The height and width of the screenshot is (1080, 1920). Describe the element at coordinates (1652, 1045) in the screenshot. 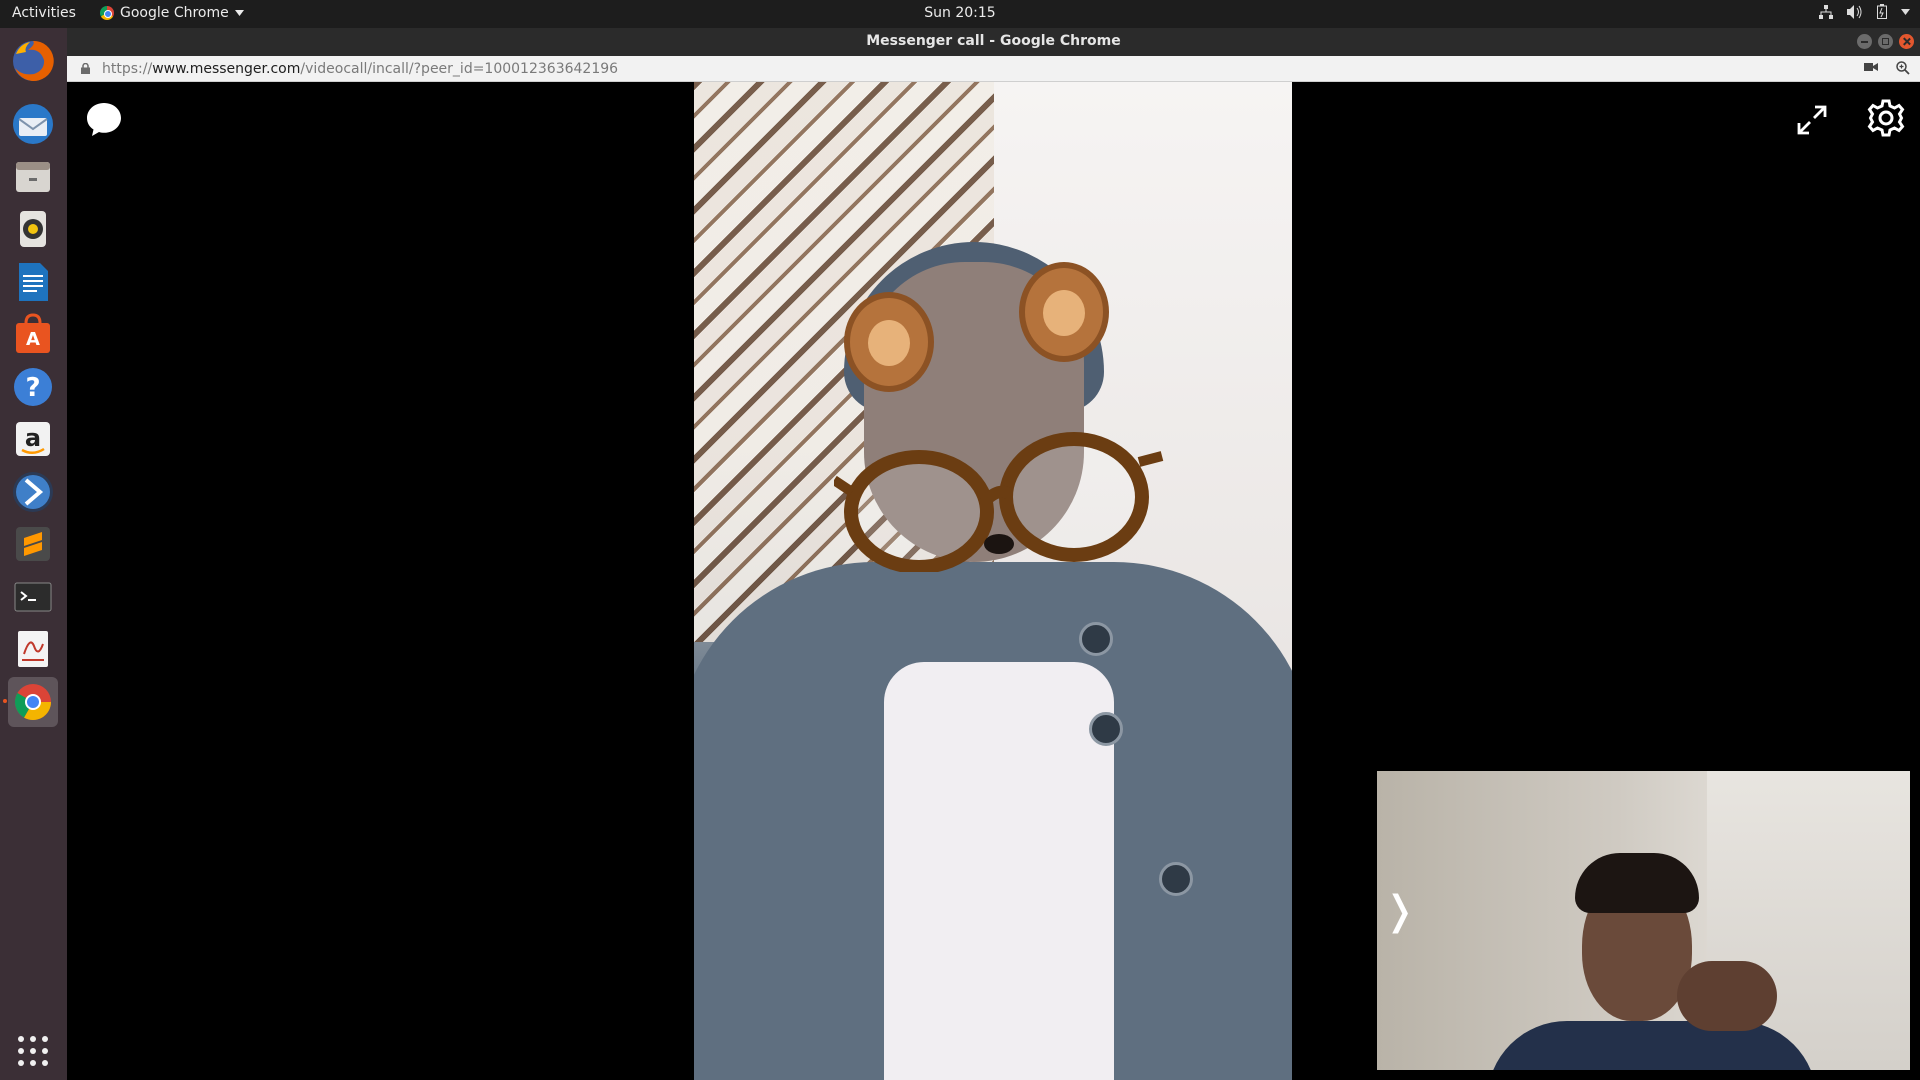

I see `self-view-person-torso` at that location.